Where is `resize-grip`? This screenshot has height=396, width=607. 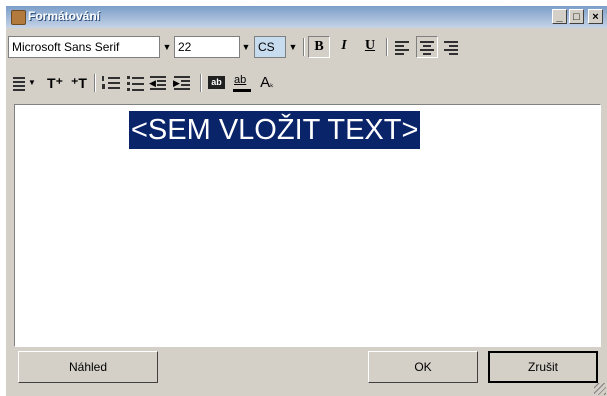
resize-grip is located at coordinates (600, 389).